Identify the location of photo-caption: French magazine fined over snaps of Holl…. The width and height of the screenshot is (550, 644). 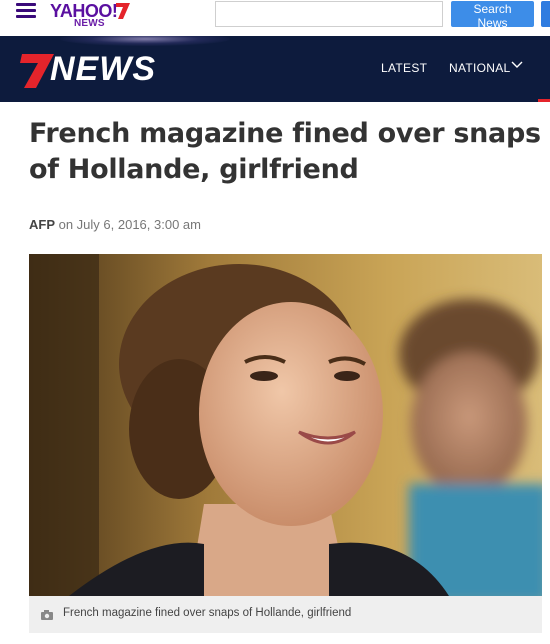
(285, 614).